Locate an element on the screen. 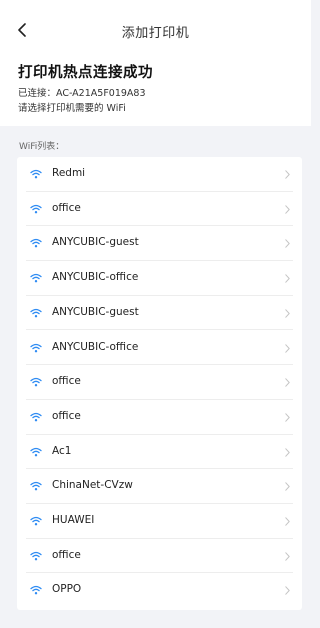  wifi-name: OPPO is located at coordinates (67, 589).